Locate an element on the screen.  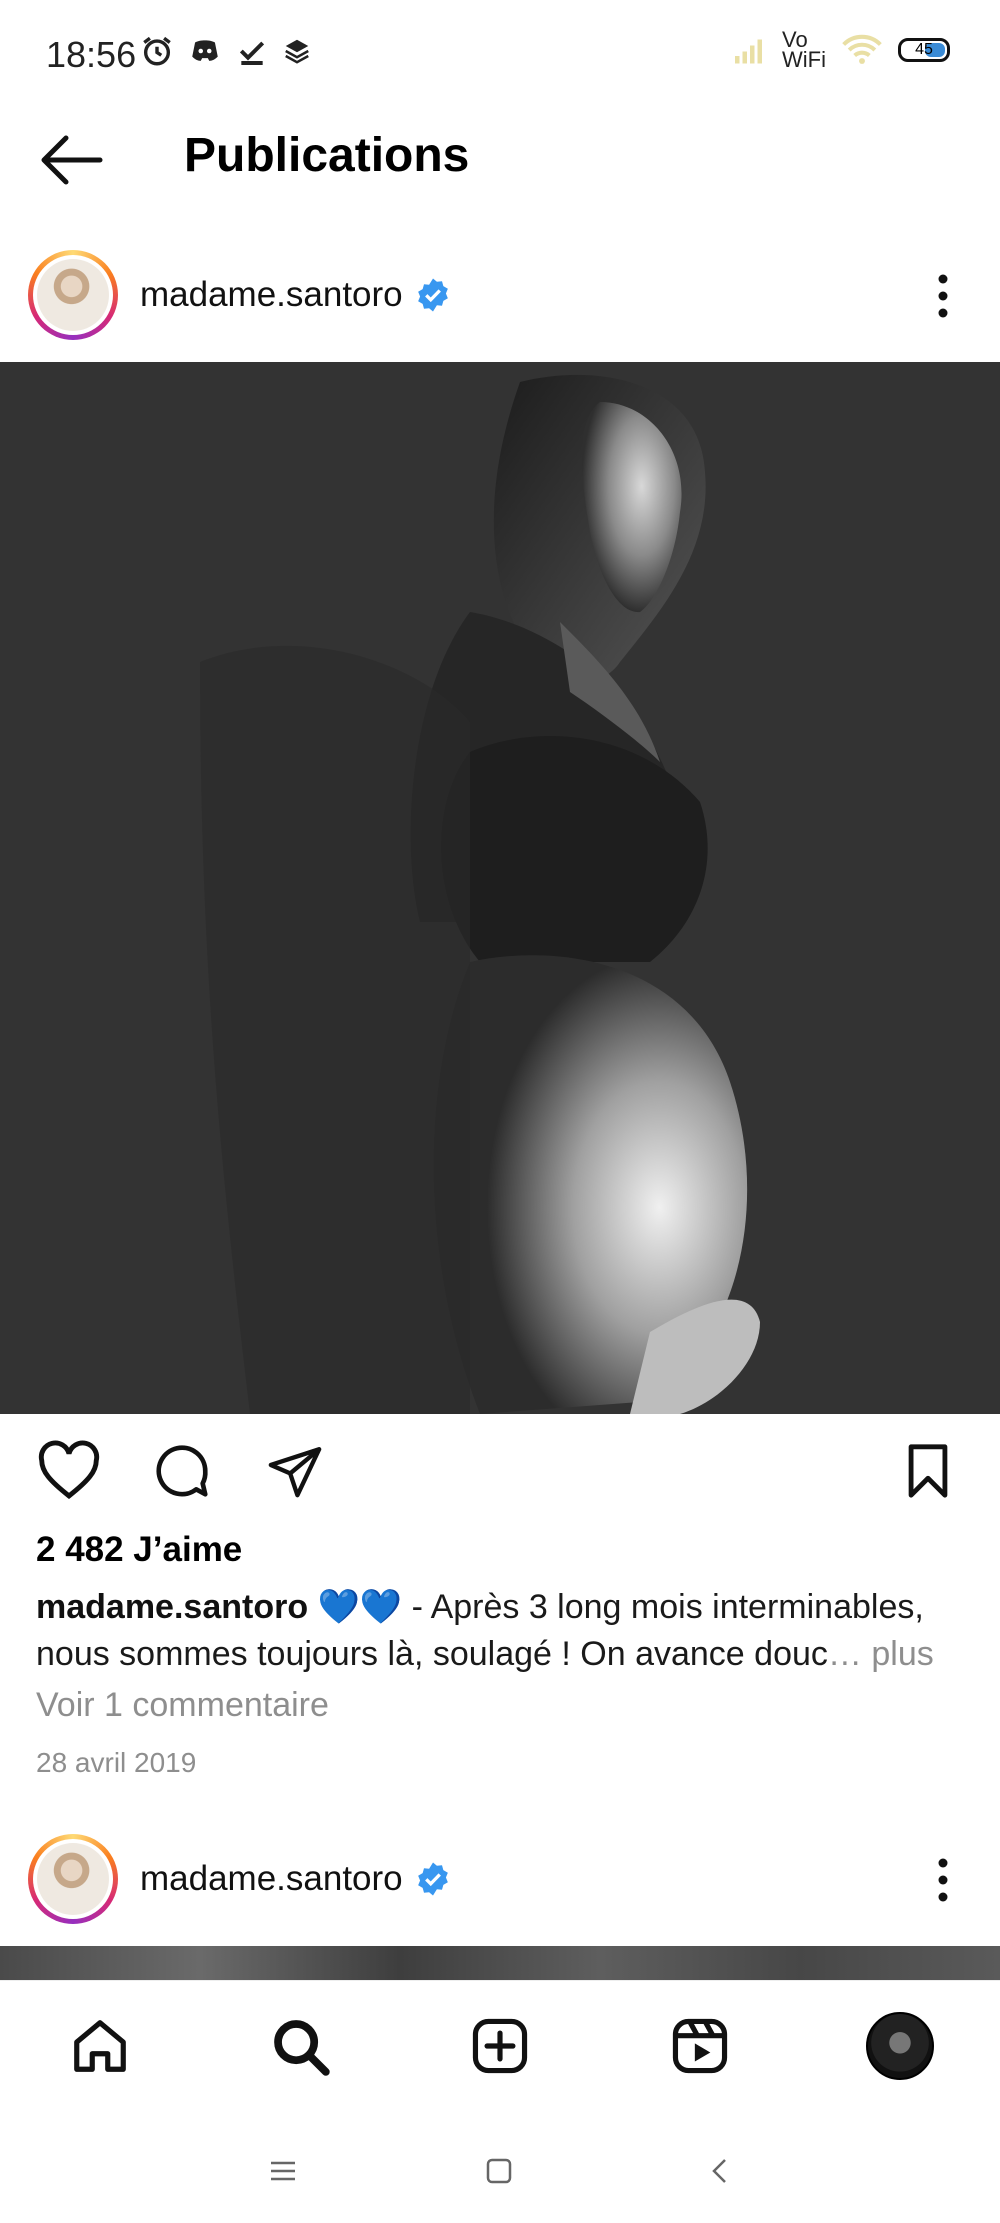
status-time: 18:56 is located at coordinates (91, 54).